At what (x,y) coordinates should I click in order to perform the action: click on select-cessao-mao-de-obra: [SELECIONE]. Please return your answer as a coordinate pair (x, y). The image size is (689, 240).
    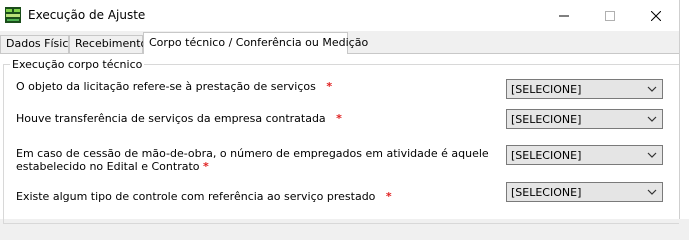
    Looking at the image, I should click on (584, 155).